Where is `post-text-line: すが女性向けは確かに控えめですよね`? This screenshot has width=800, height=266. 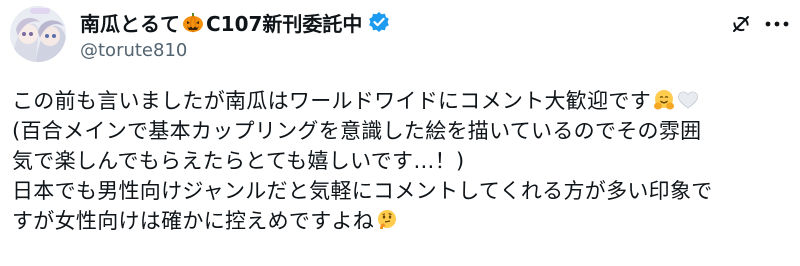 post-text-line: すが女性向けは確かに控えめですよね is located at coordinates (404, 221).